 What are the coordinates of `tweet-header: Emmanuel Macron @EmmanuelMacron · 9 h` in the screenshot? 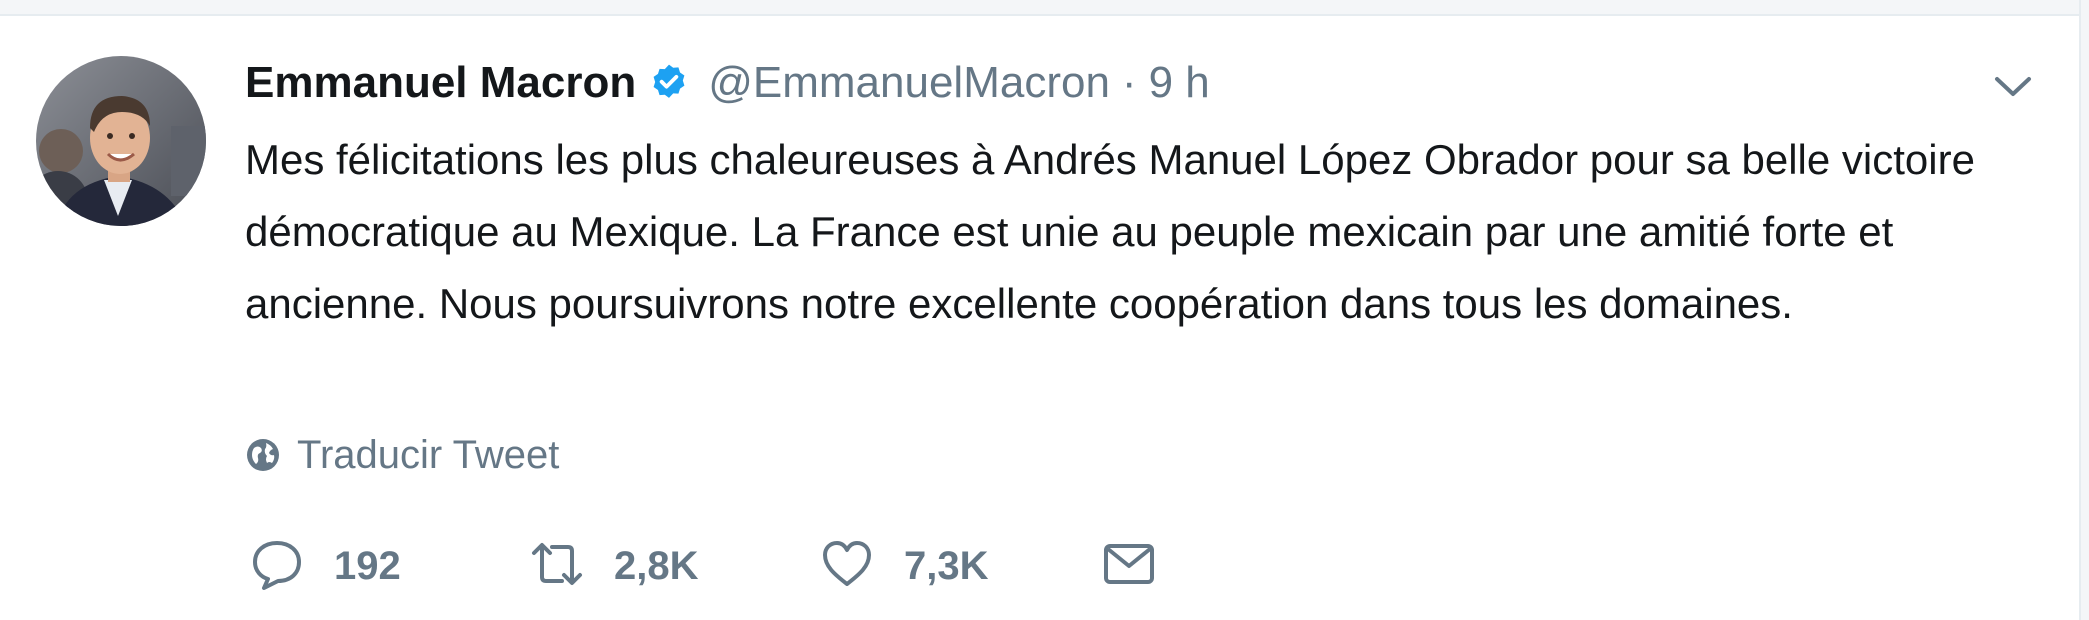 It's located at (727, 83).